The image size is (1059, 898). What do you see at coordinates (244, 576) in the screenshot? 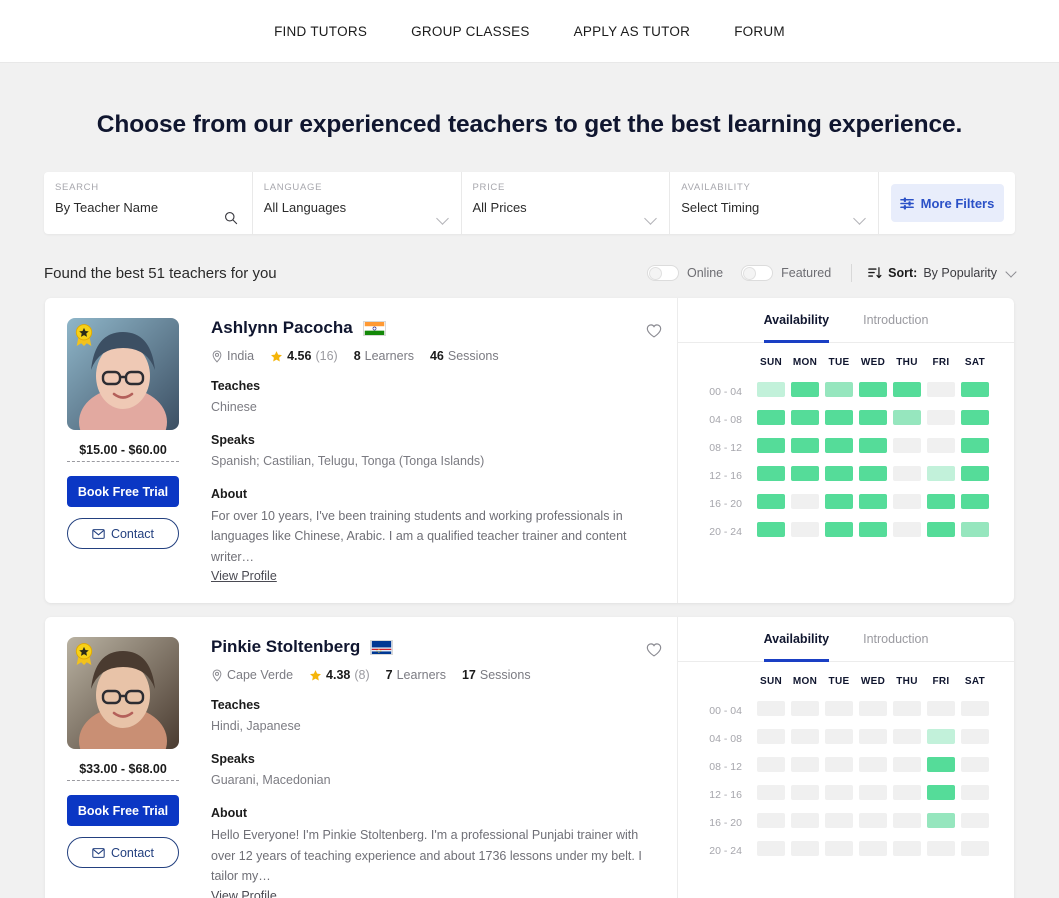
I see `view-profile-link: View Profile` at bounding box center [244, 576].